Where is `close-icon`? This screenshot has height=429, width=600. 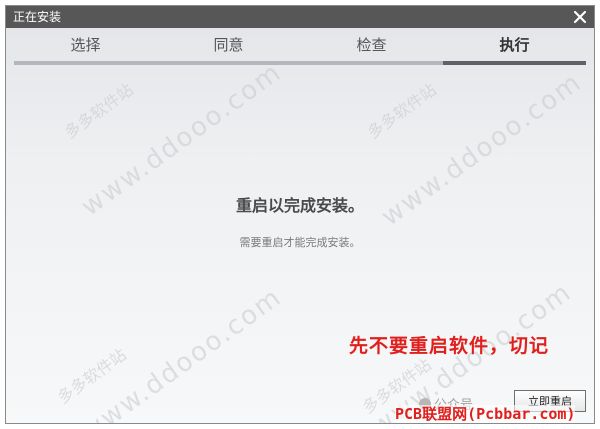 close-icon is located at coordinates (580, 17).